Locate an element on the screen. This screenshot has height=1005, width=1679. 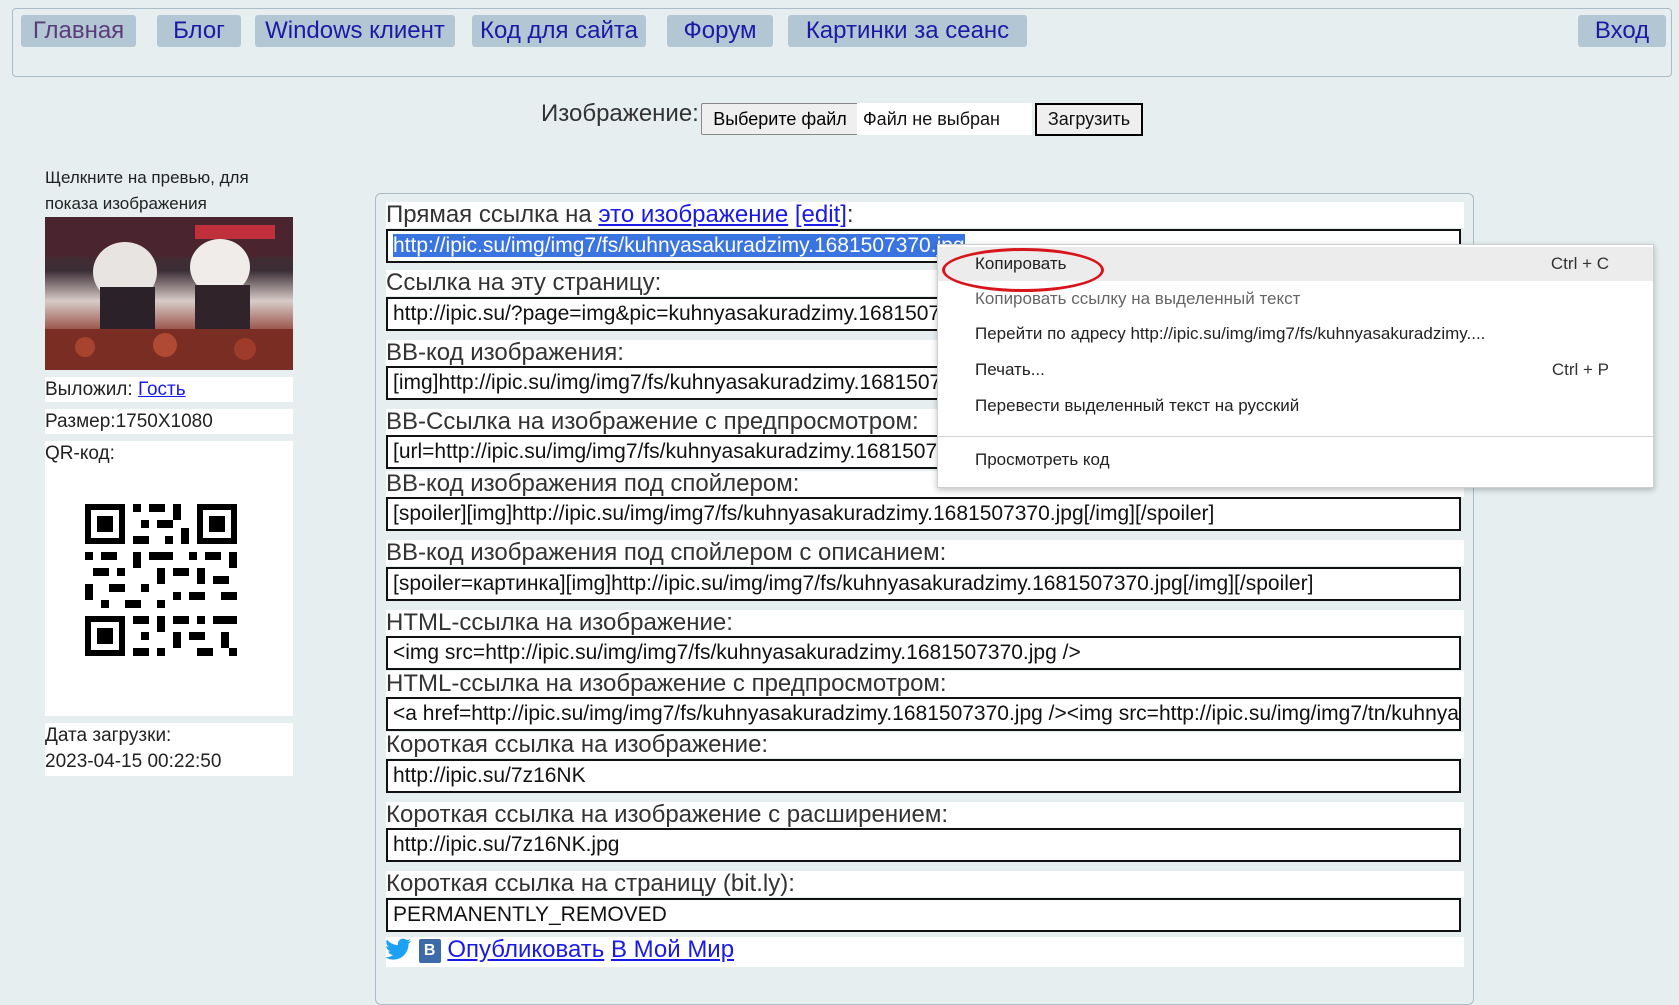
direct-link-prefix: Прямая ссылка на is located at coordinates (489, 214).